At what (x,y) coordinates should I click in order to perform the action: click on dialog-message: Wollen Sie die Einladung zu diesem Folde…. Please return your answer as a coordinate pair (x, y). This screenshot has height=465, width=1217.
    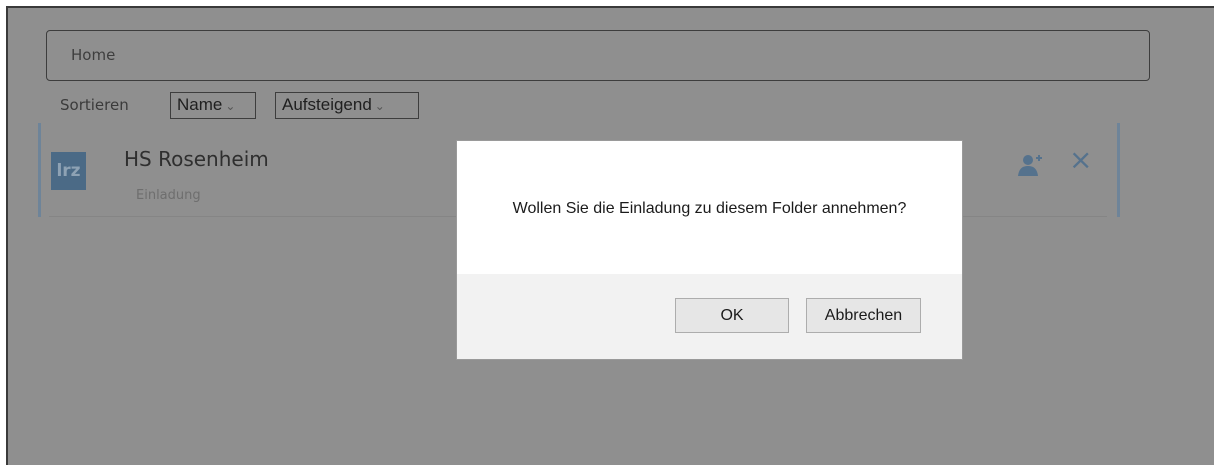
    Looking at the image, I should click on (709, 208).